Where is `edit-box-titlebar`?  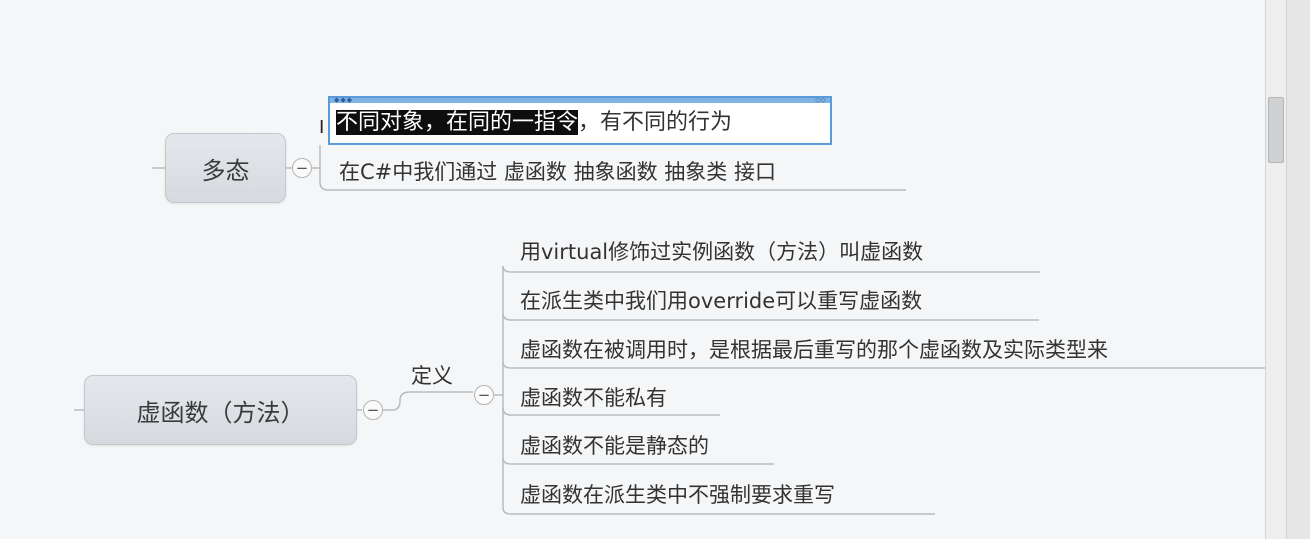 edit-box-titlebar is located at coordinates (580, 100).